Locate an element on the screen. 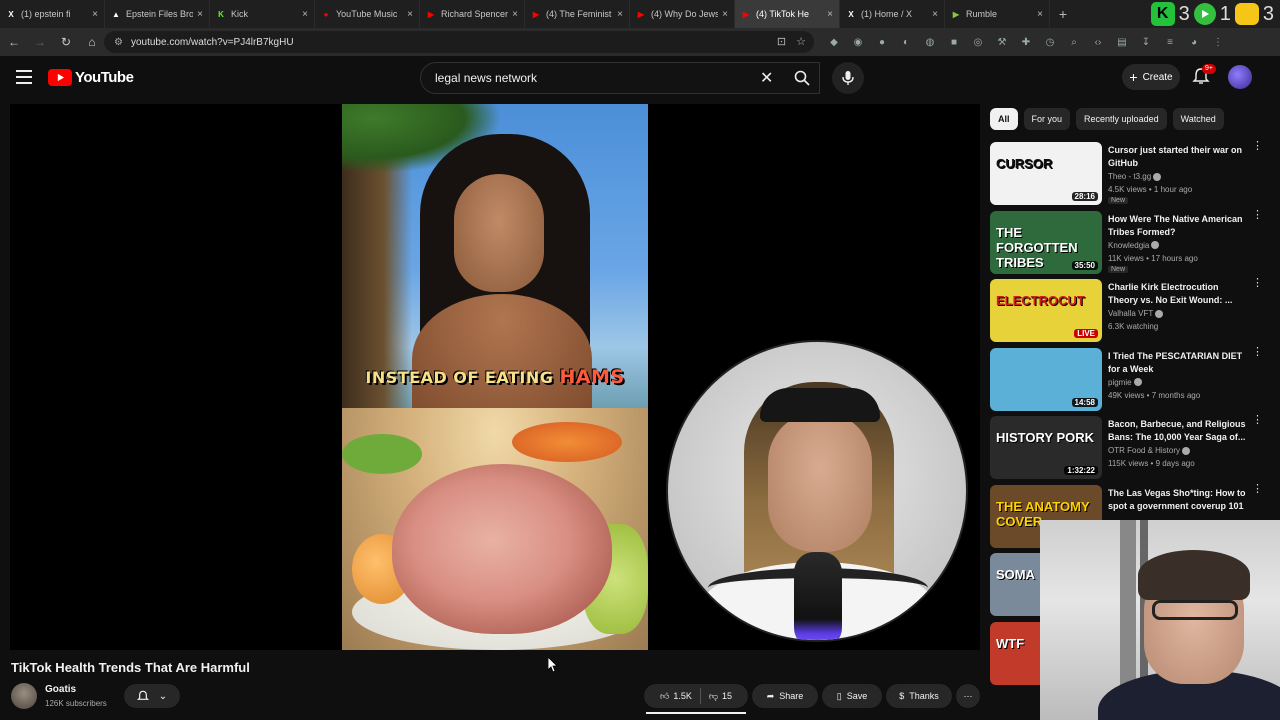  browser-tab: ▶ Richard Spencer × is located at coordinates (472, 14).